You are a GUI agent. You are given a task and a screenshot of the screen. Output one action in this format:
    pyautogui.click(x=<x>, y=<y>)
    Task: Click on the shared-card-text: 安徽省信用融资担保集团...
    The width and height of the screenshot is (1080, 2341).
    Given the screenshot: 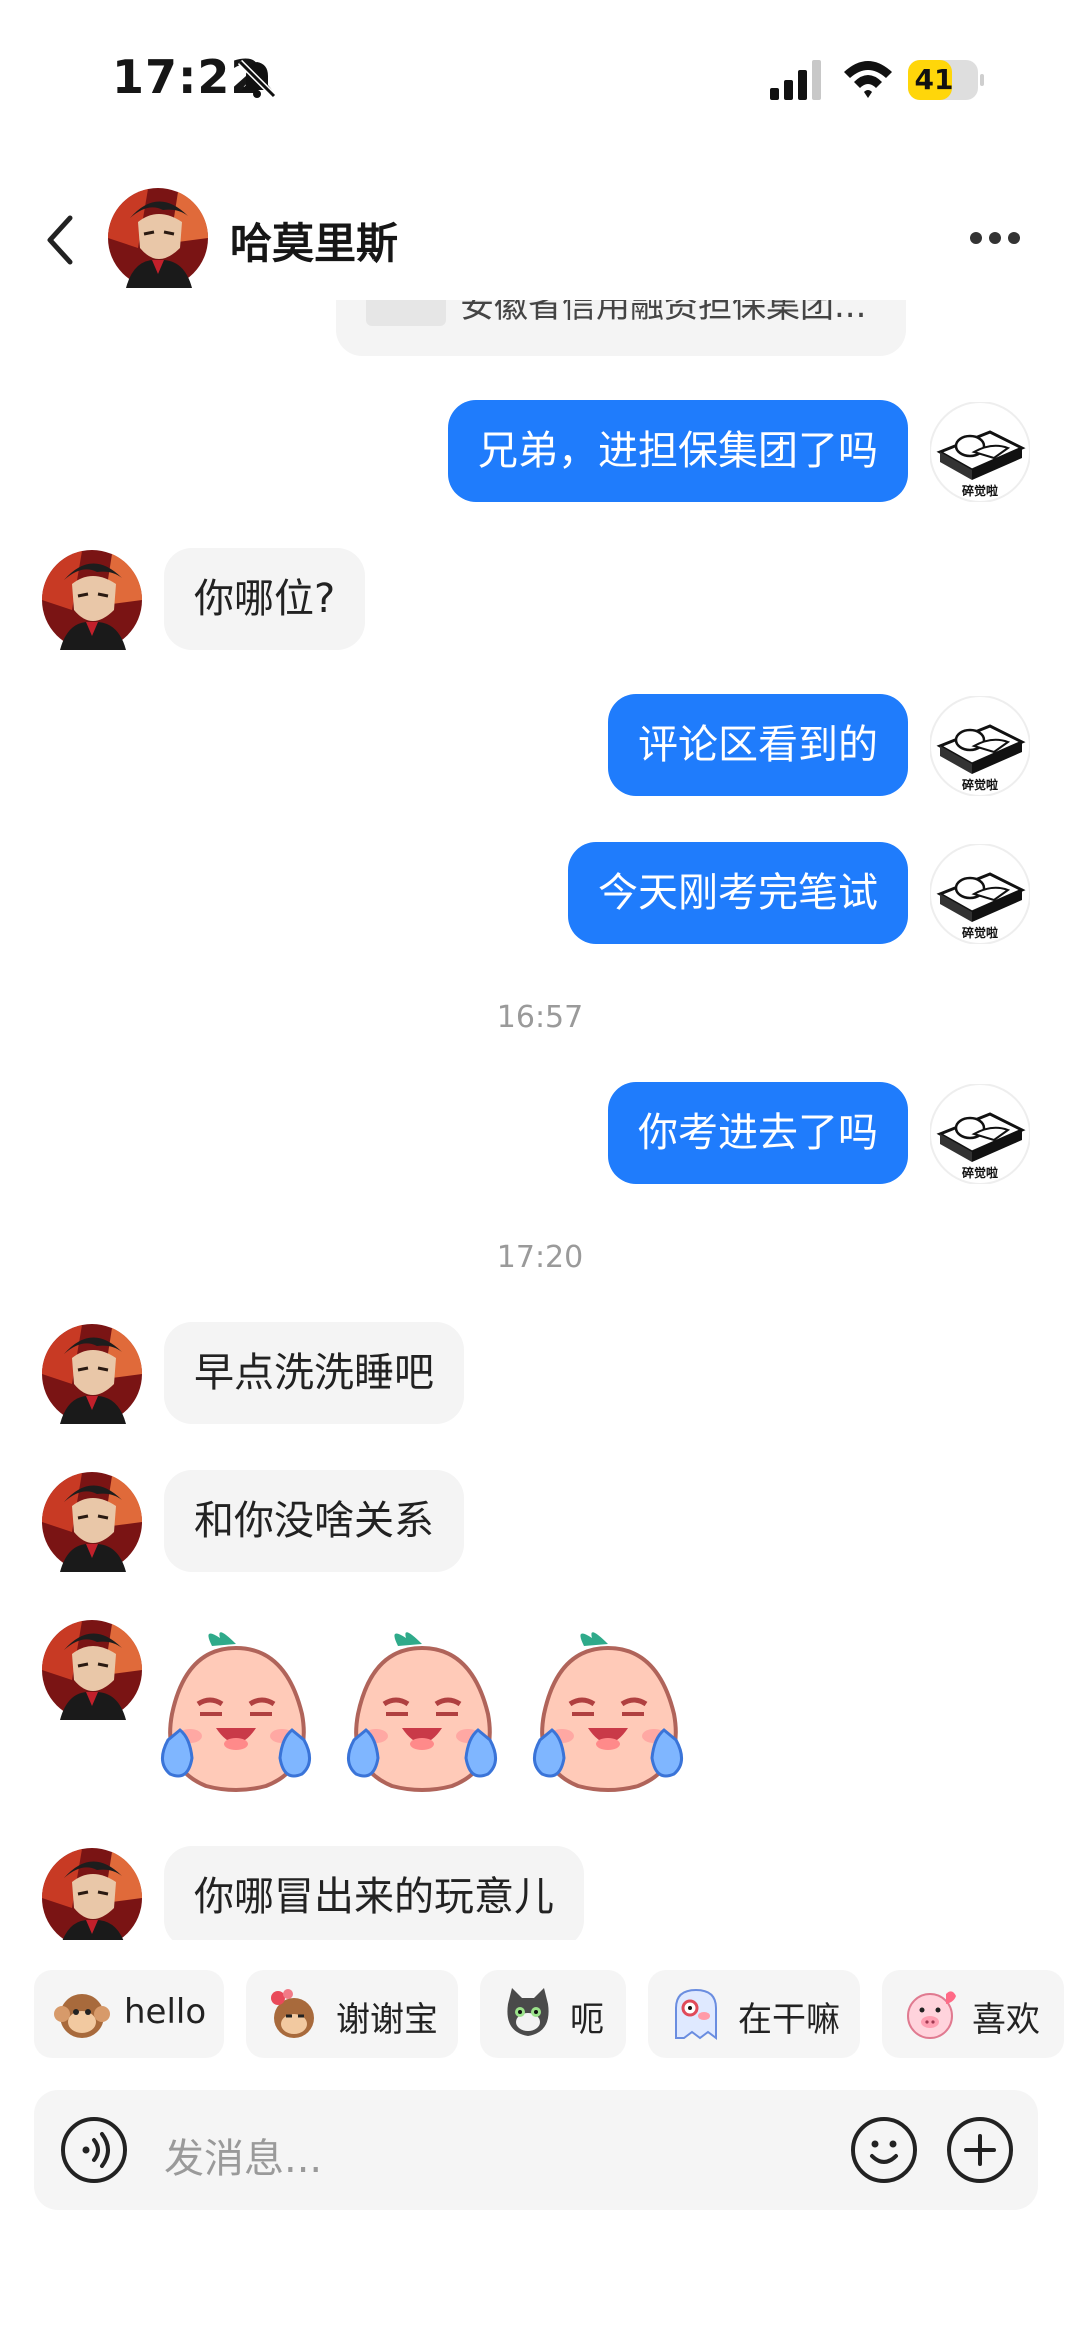 What is the action you would take?
    pyautogui.click(x=663, y=313)
    